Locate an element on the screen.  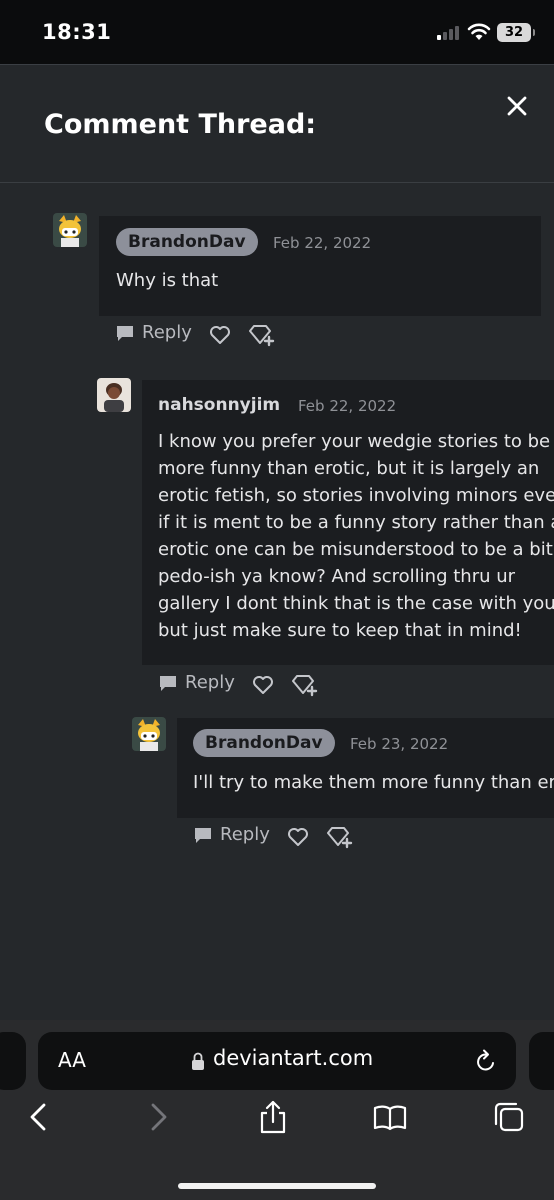
comment-text: Why is that is located at coordinates (167, 280).